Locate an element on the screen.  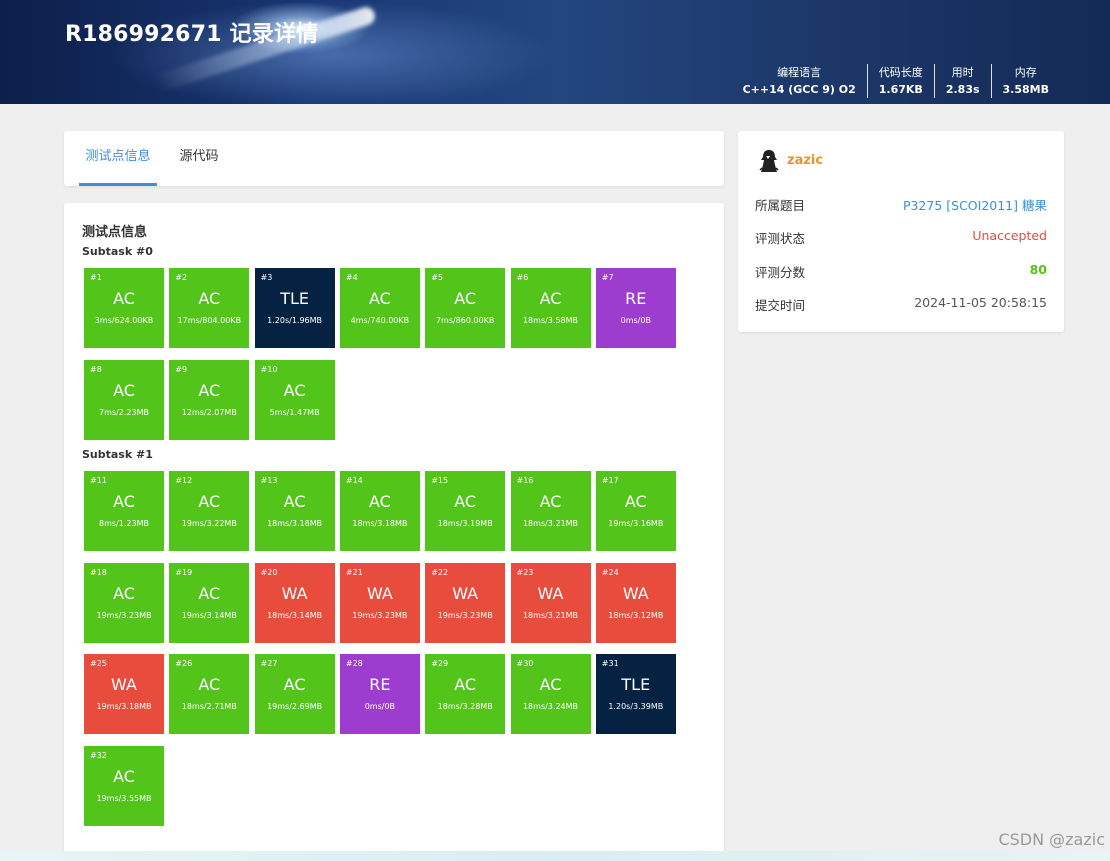
testcase-tile: #6 AC 18ms/3.58MB is located at coordinates (550, 308).